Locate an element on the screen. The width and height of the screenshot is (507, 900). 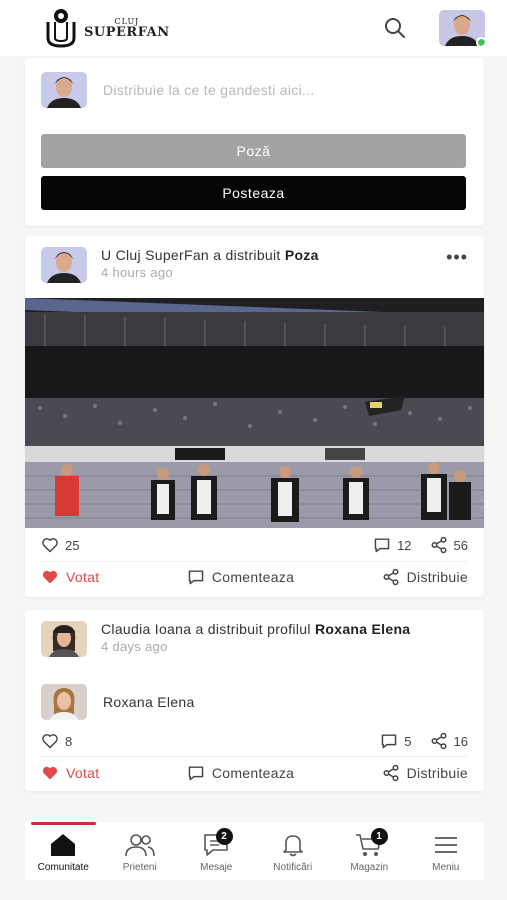
post-timestamp: 4 days ago is located at coordinates (134, 646).